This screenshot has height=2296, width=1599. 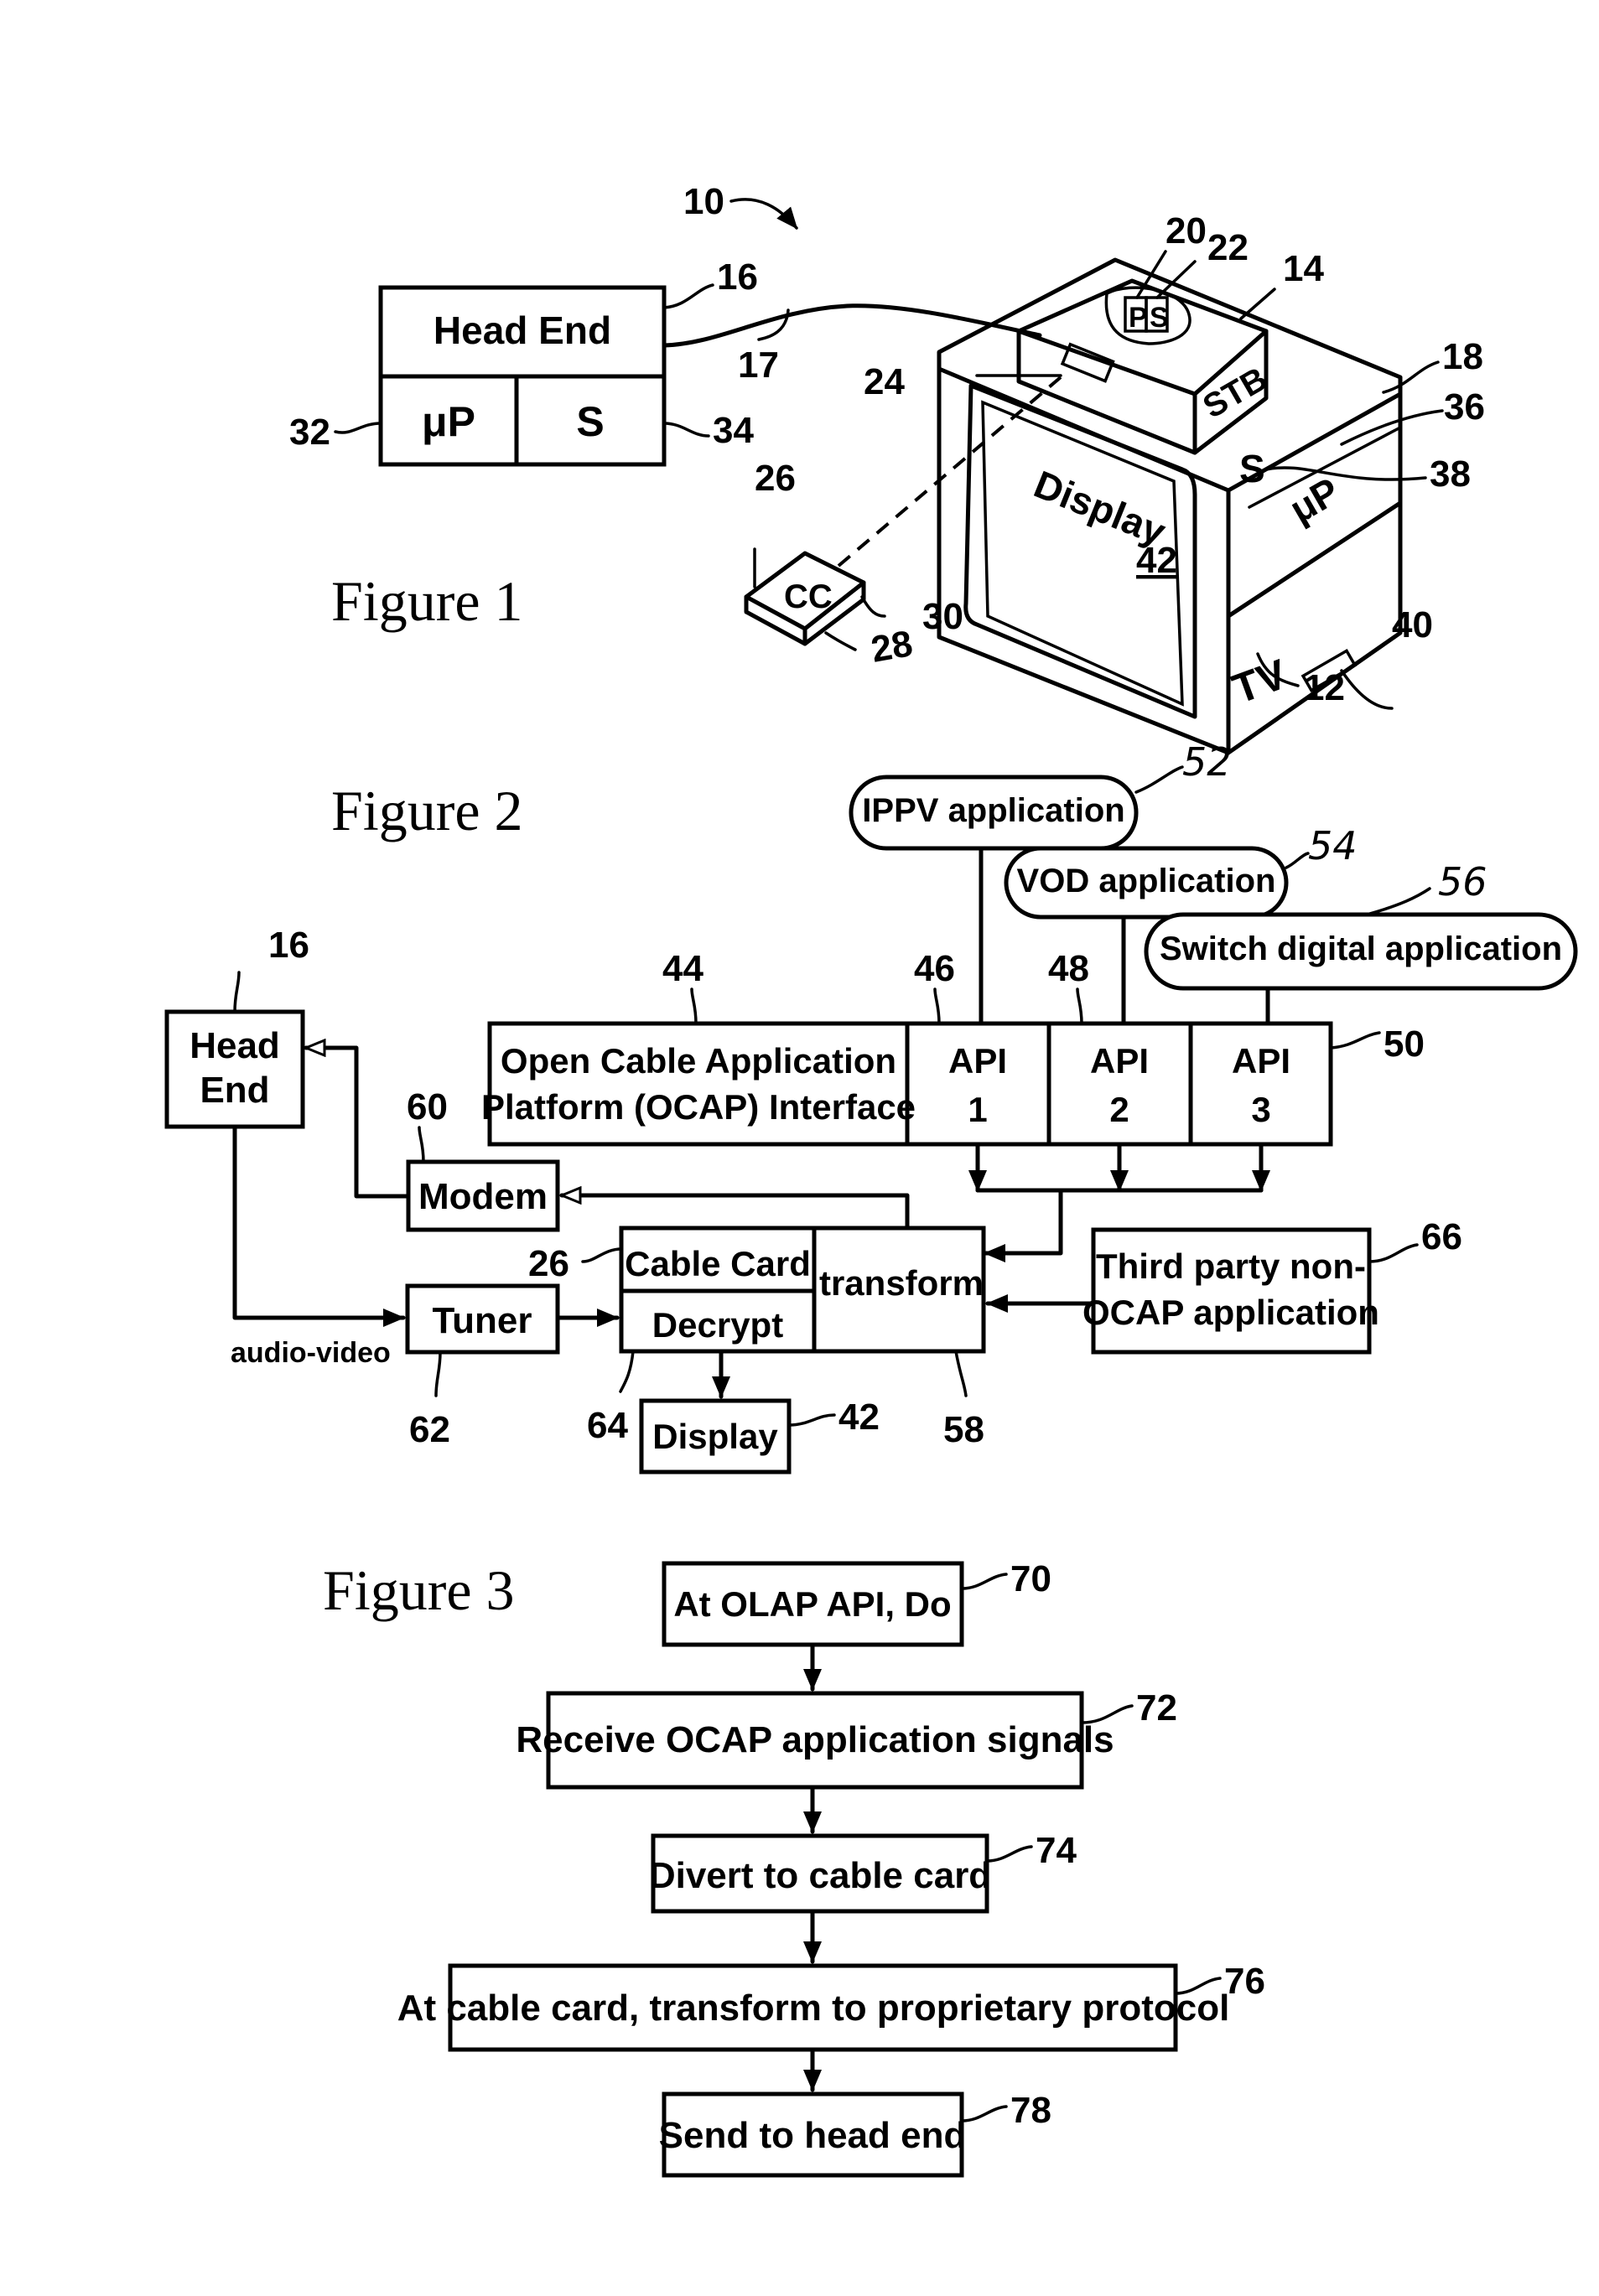 What do you see at coordinates (1119, 1061) in the screenshot?
I see `api-2-label: API` at bounding box center [1119, 1061].